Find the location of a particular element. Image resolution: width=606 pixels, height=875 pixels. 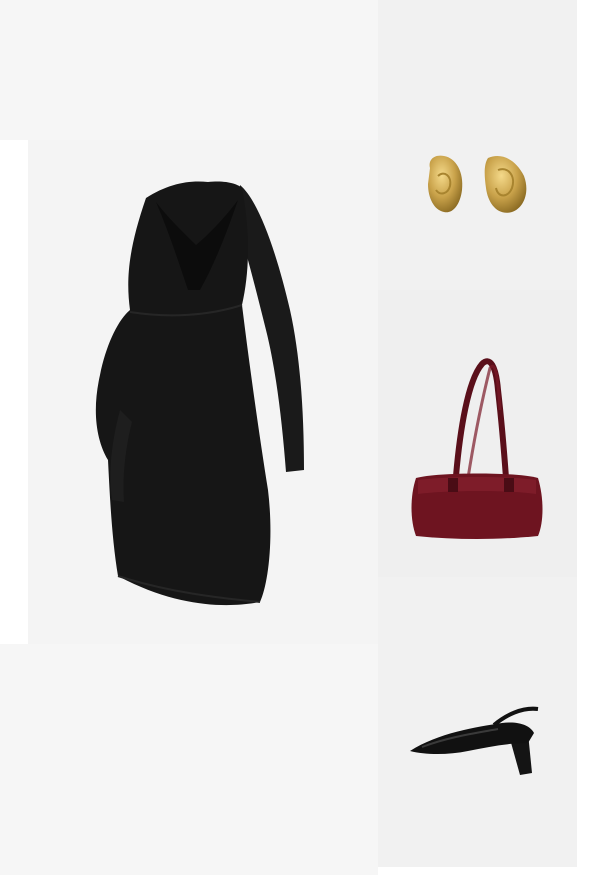

earrings-image is located at coordinates (477, 145).